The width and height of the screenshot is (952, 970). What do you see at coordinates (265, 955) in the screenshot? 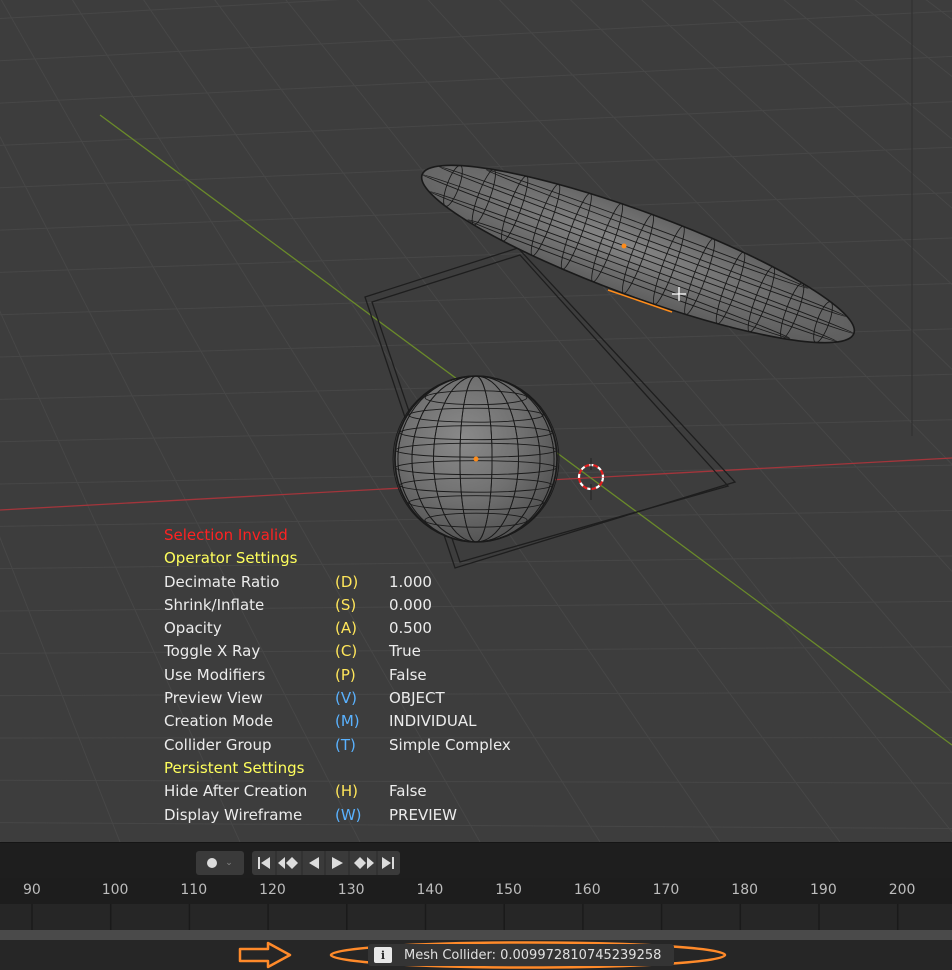
I see `arrow-annotation-icon` at bounding box center [265, 955].